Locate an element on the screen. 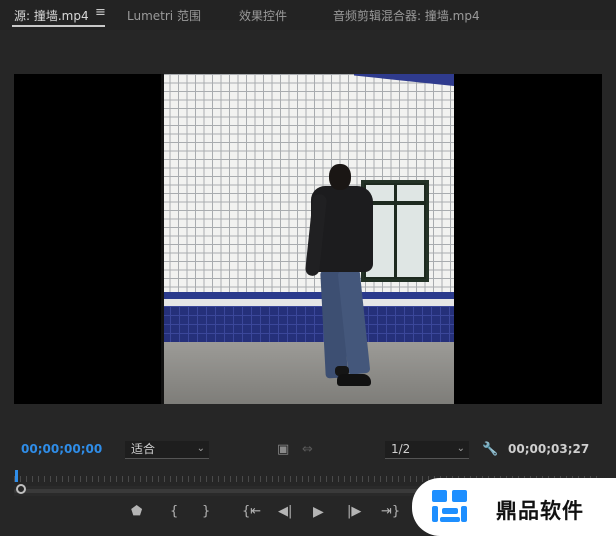 The width and height of the screenshot is (616, 536). zoom-fit-value: 适合 is located at coordinates (143, 449).